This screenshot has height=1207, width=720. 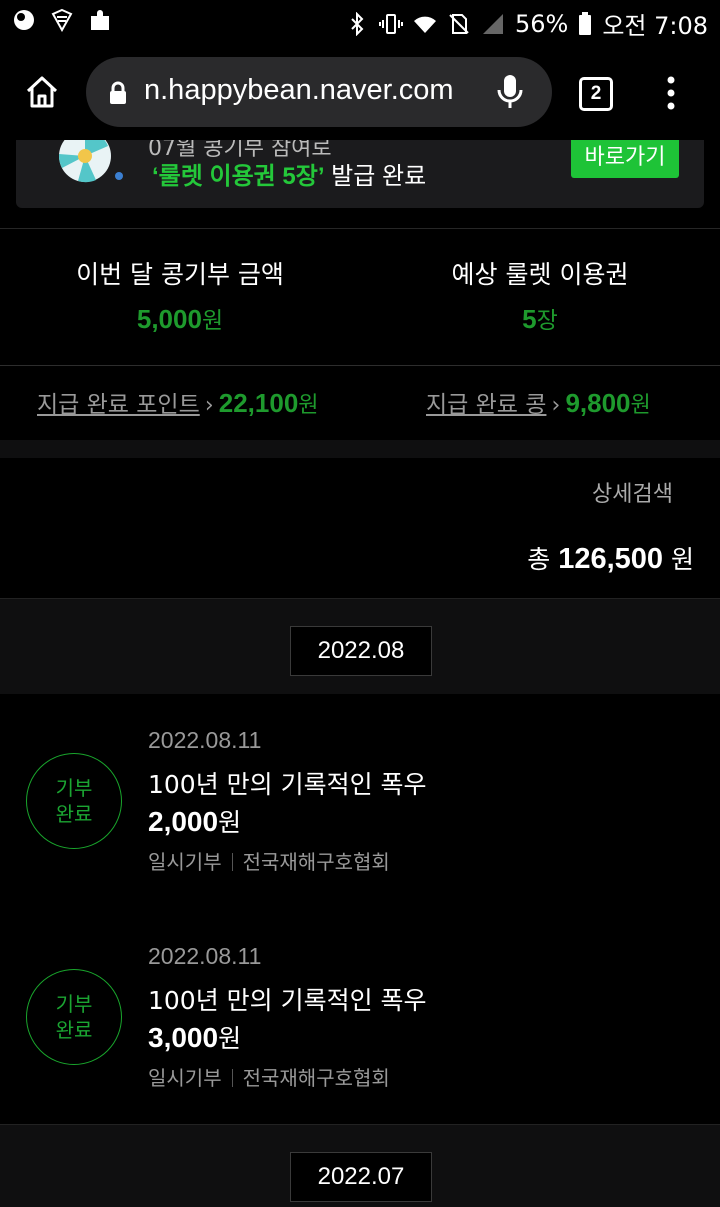 What do you see at coordinates (361, 1177) in the screenshot?
I see `month-label: 2022.07` at bounding box center [361, 1177].